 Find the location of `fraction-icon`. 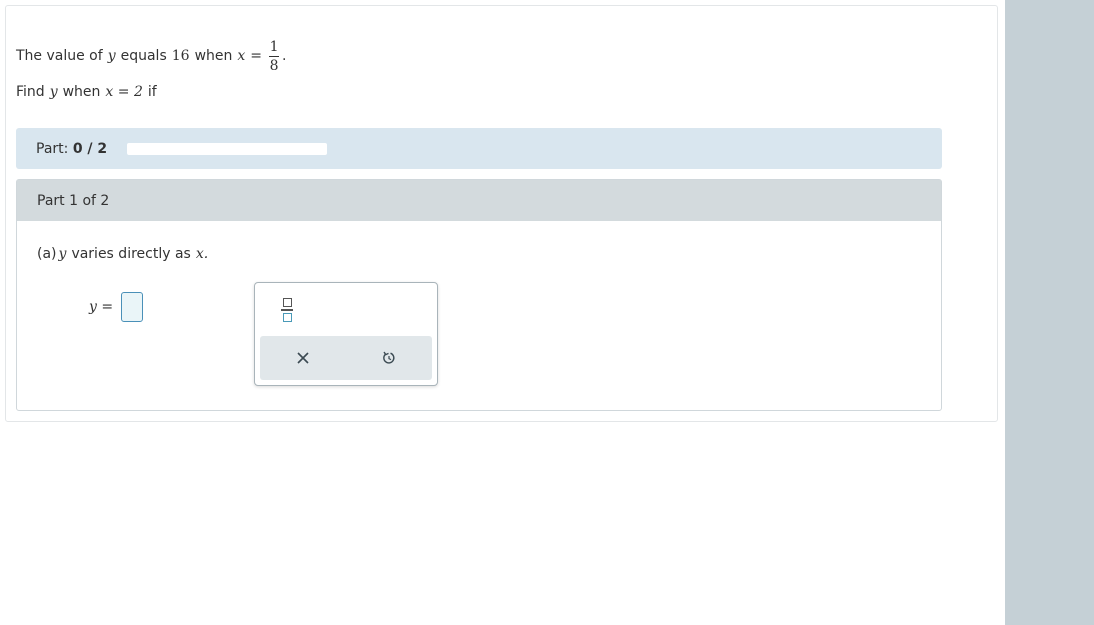

fraction-icon is located at coordinates (287, 303).